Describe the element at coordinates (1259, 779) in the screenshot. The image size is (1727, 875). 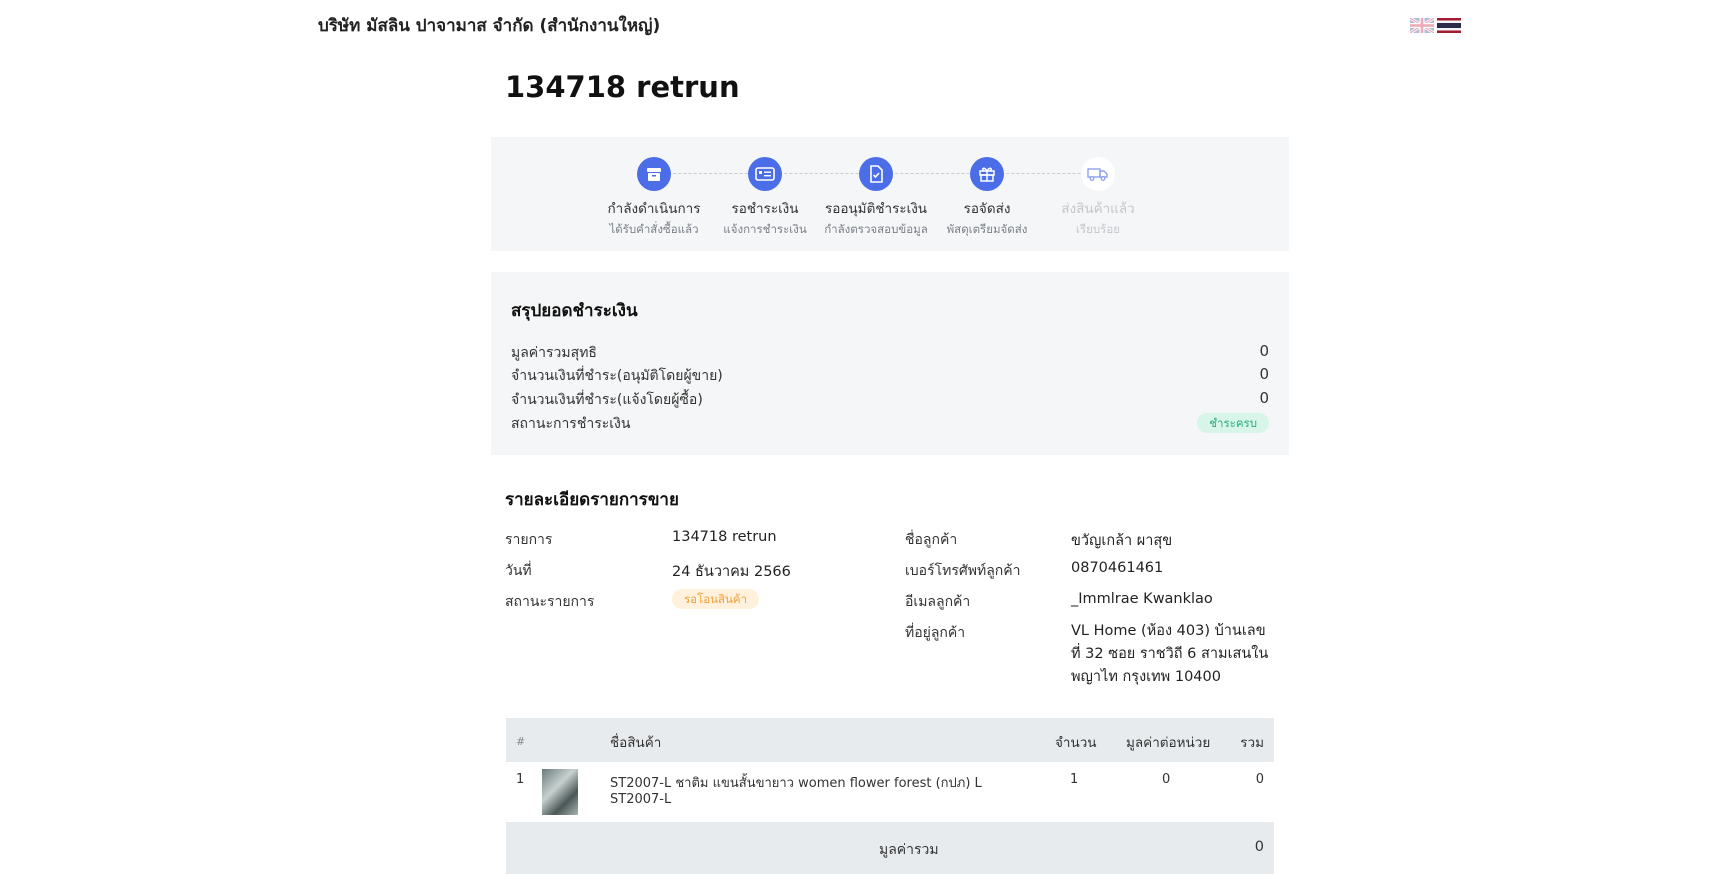
I see `row-total: 0` at that location.